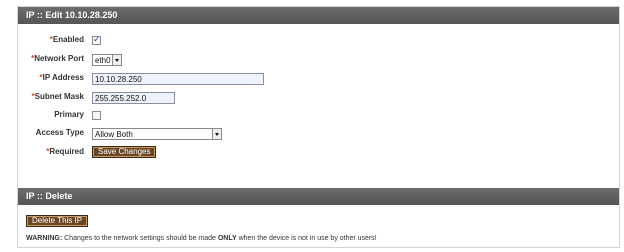 The width and height of the screenshot is (624, 252). I want to click on enabled-label-text: Enabled, so click(68, 39).